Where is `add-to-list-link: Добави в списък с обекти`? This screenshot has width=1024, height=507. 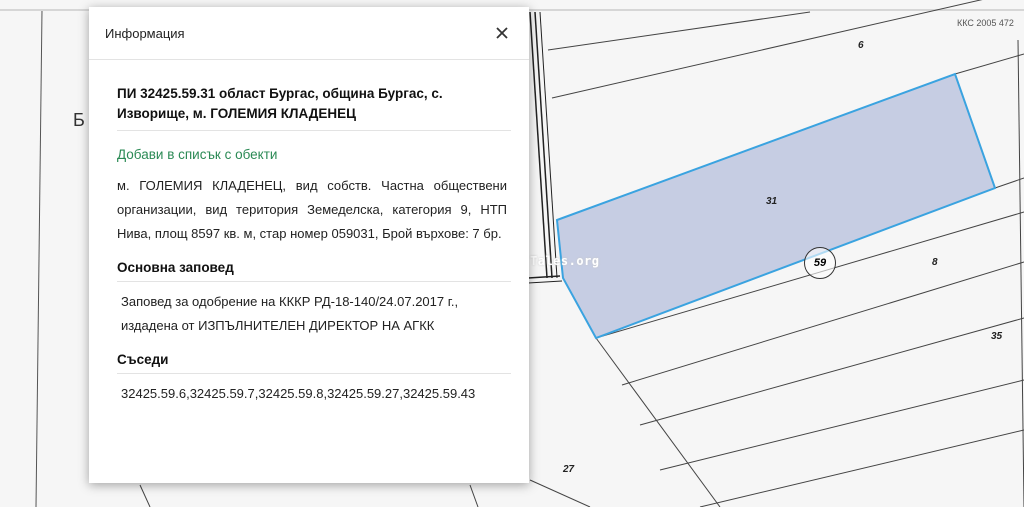
add-to-list-link: Добави в списък с обекти is located at coordinates (197, 154).